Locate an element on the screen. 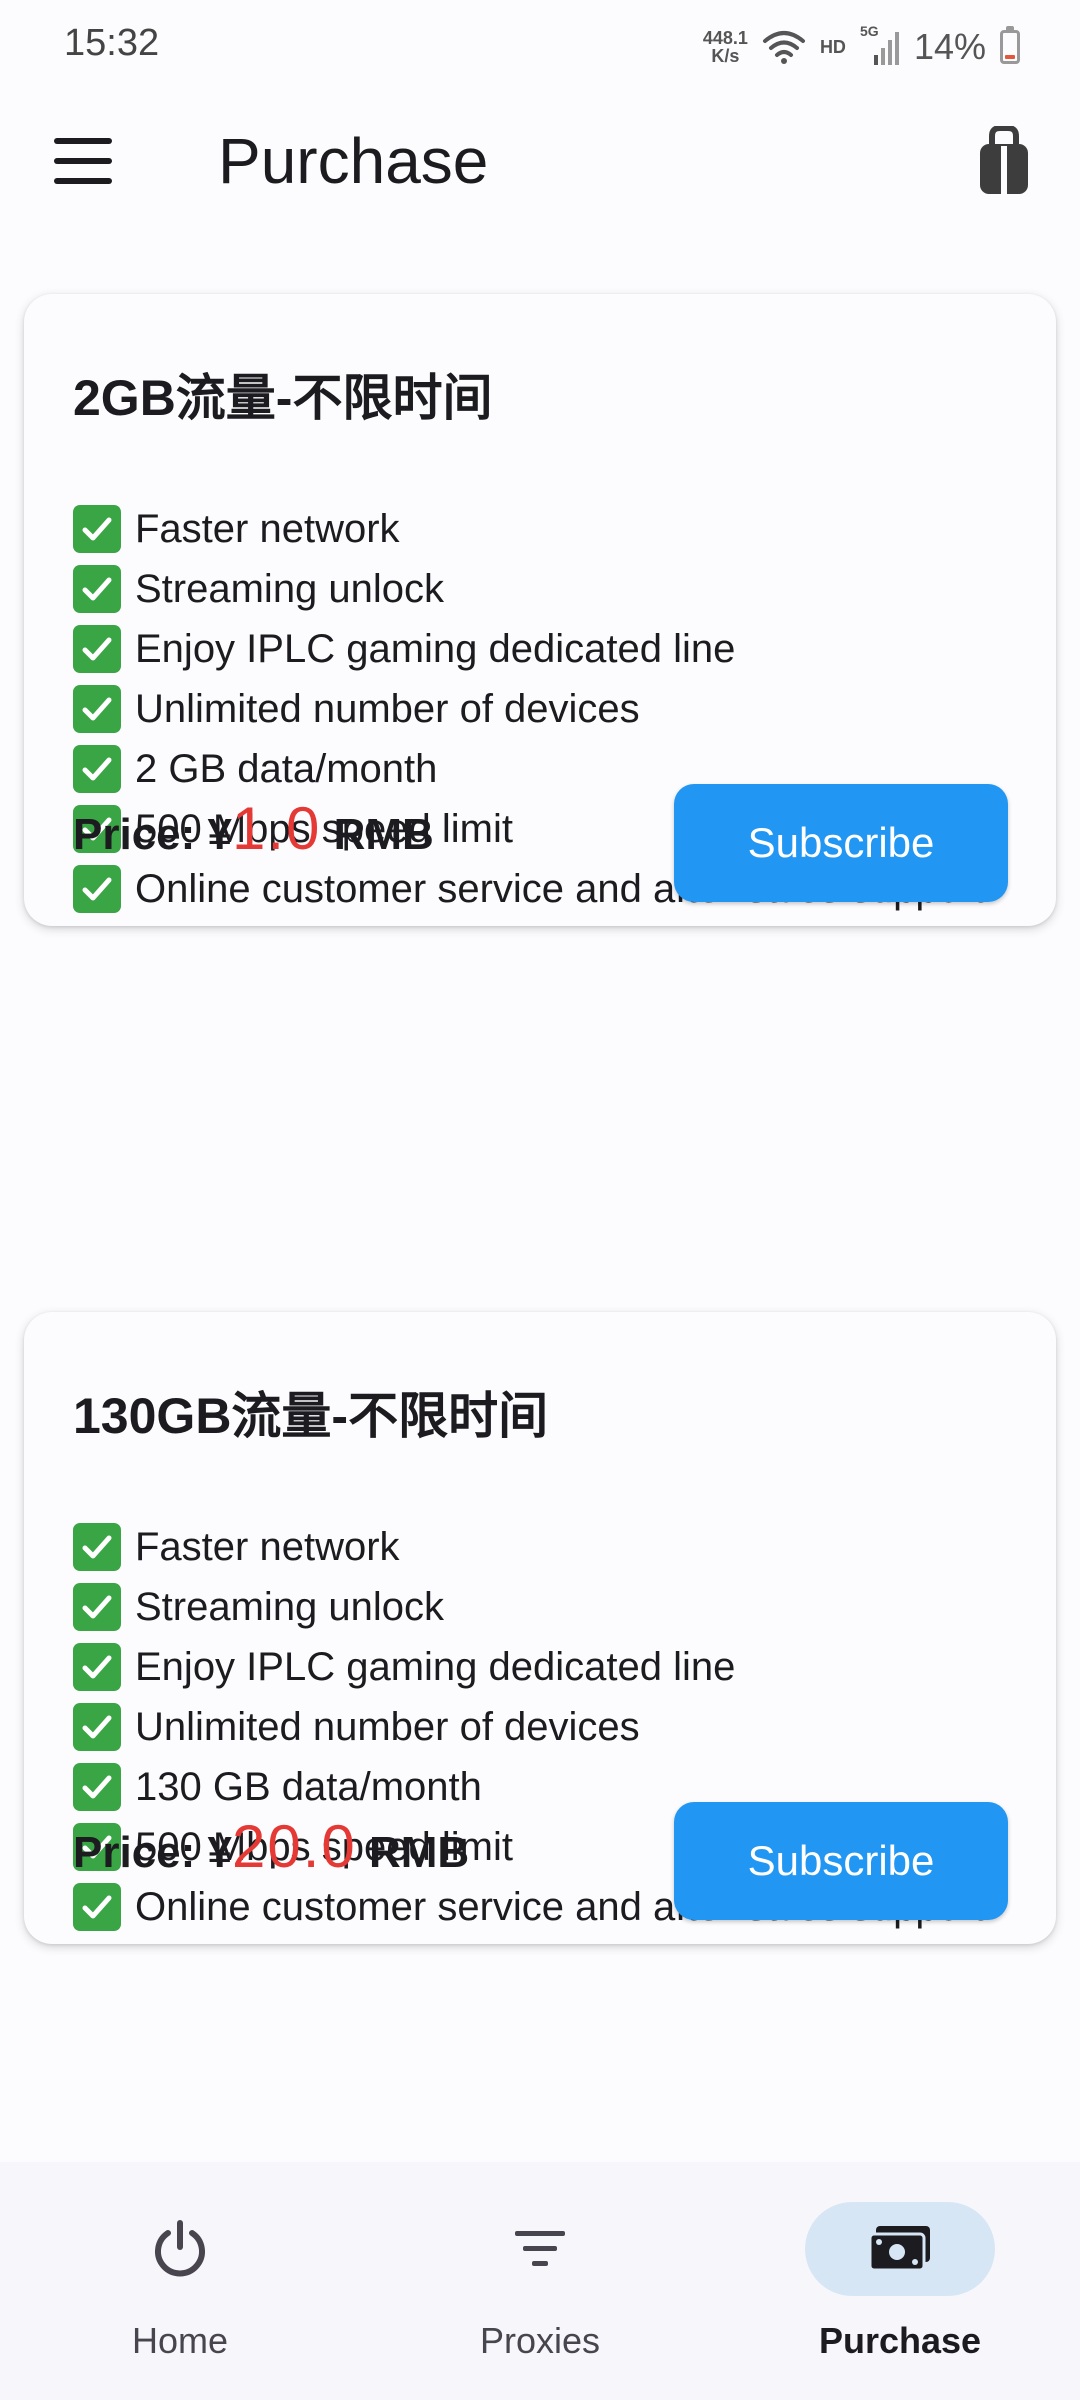  battery-level-fill is located at coordinates (1010, 57).